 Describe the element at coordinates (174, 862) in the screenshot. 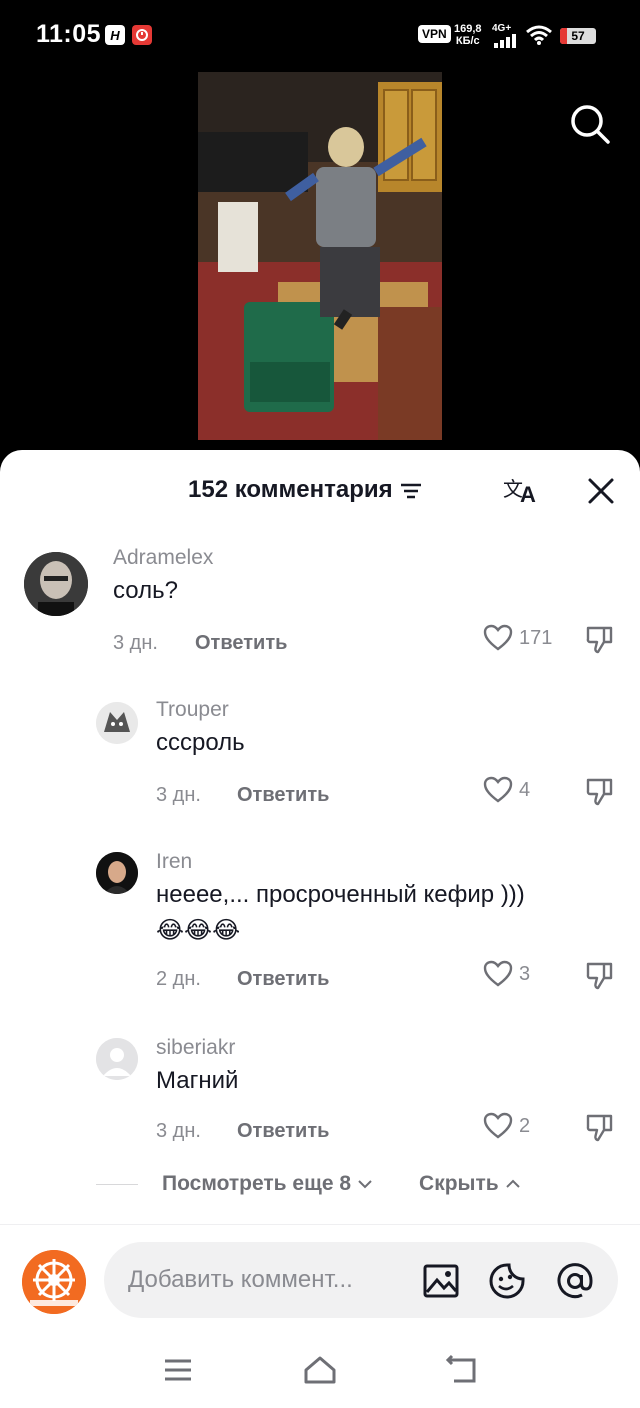

I see `comment-username: Iren` at that location.